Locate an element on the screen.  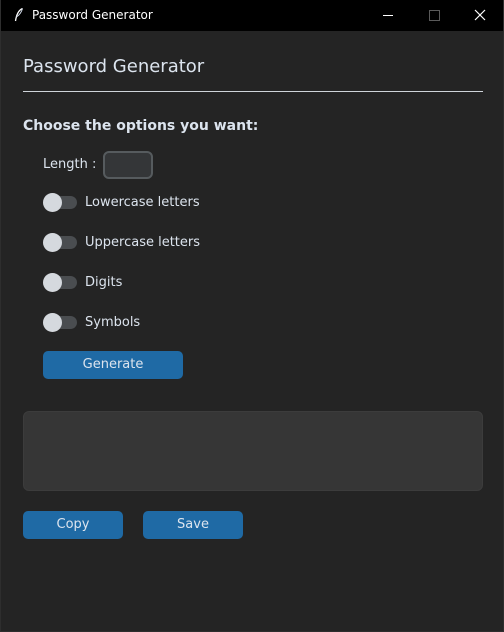
generate-button: Generate is located at coordinates (113, 365).